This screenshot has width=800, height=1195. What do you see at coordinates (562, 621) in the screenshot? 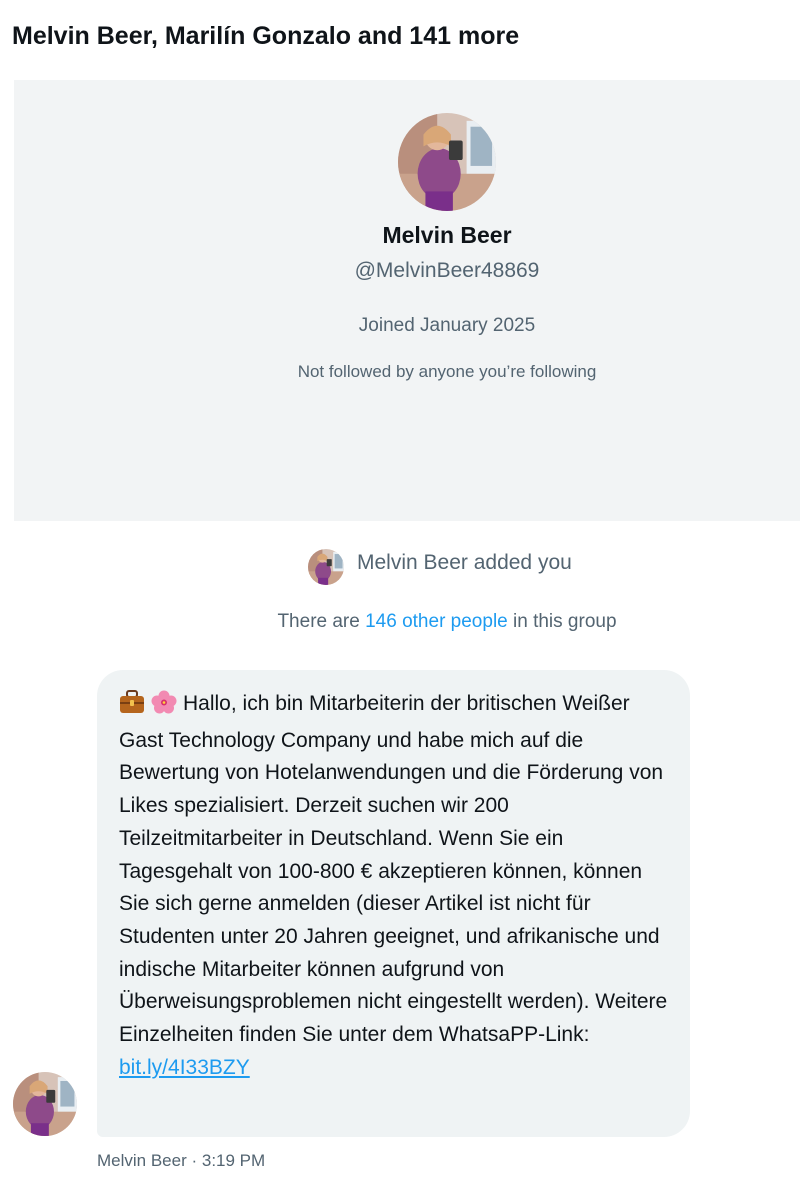
I see `group-info-suffix: in this group` at bounding box center [562, 621].